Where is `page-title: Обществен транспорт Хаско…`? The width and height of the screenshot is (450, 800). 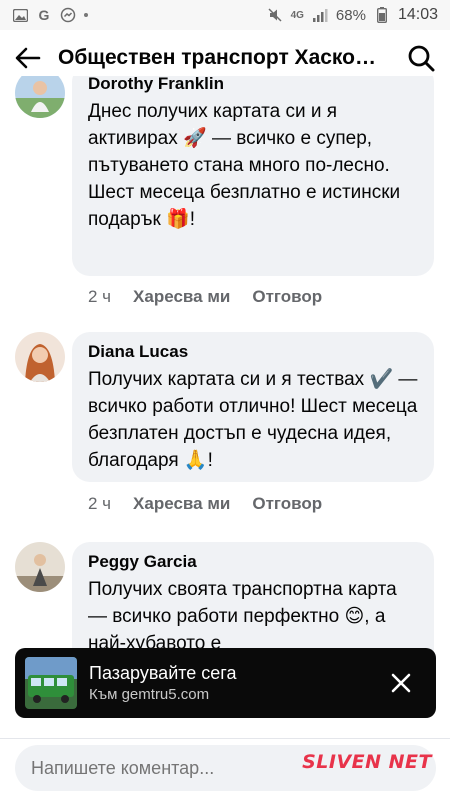 page-title: Обществен транспорт Хаско… is located at coordinates (217, 57).